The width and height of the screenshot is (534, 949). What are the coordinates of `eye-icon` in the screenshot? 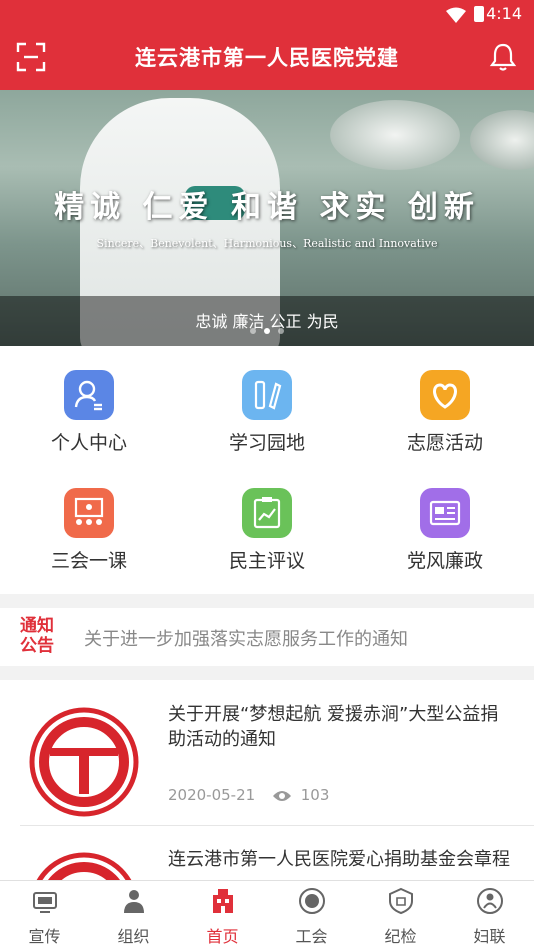 It's located at (281, 795).